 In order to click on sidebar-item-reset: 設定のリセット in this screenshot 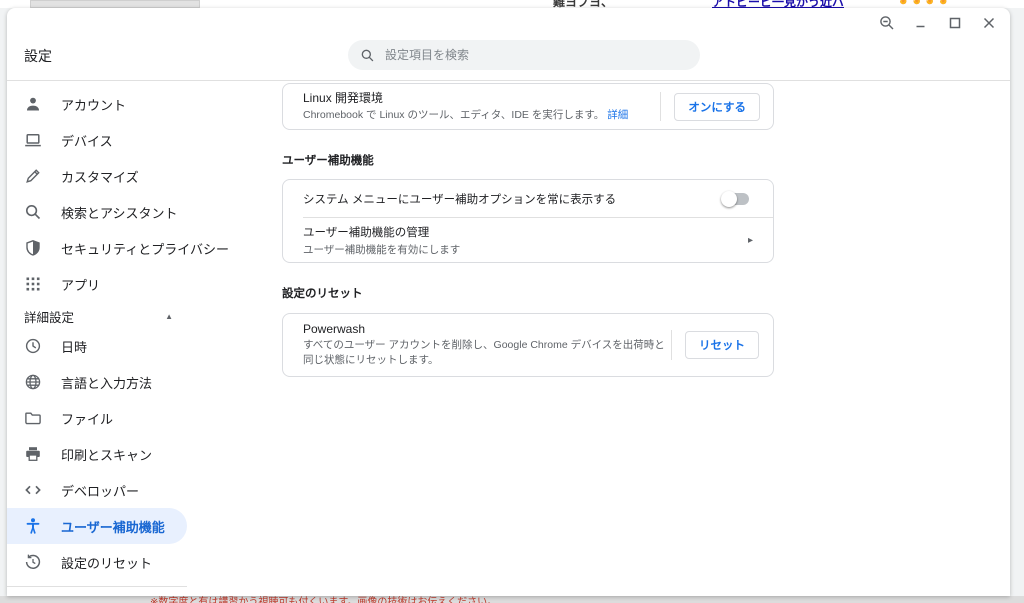, I will do `click(97, 562)`.